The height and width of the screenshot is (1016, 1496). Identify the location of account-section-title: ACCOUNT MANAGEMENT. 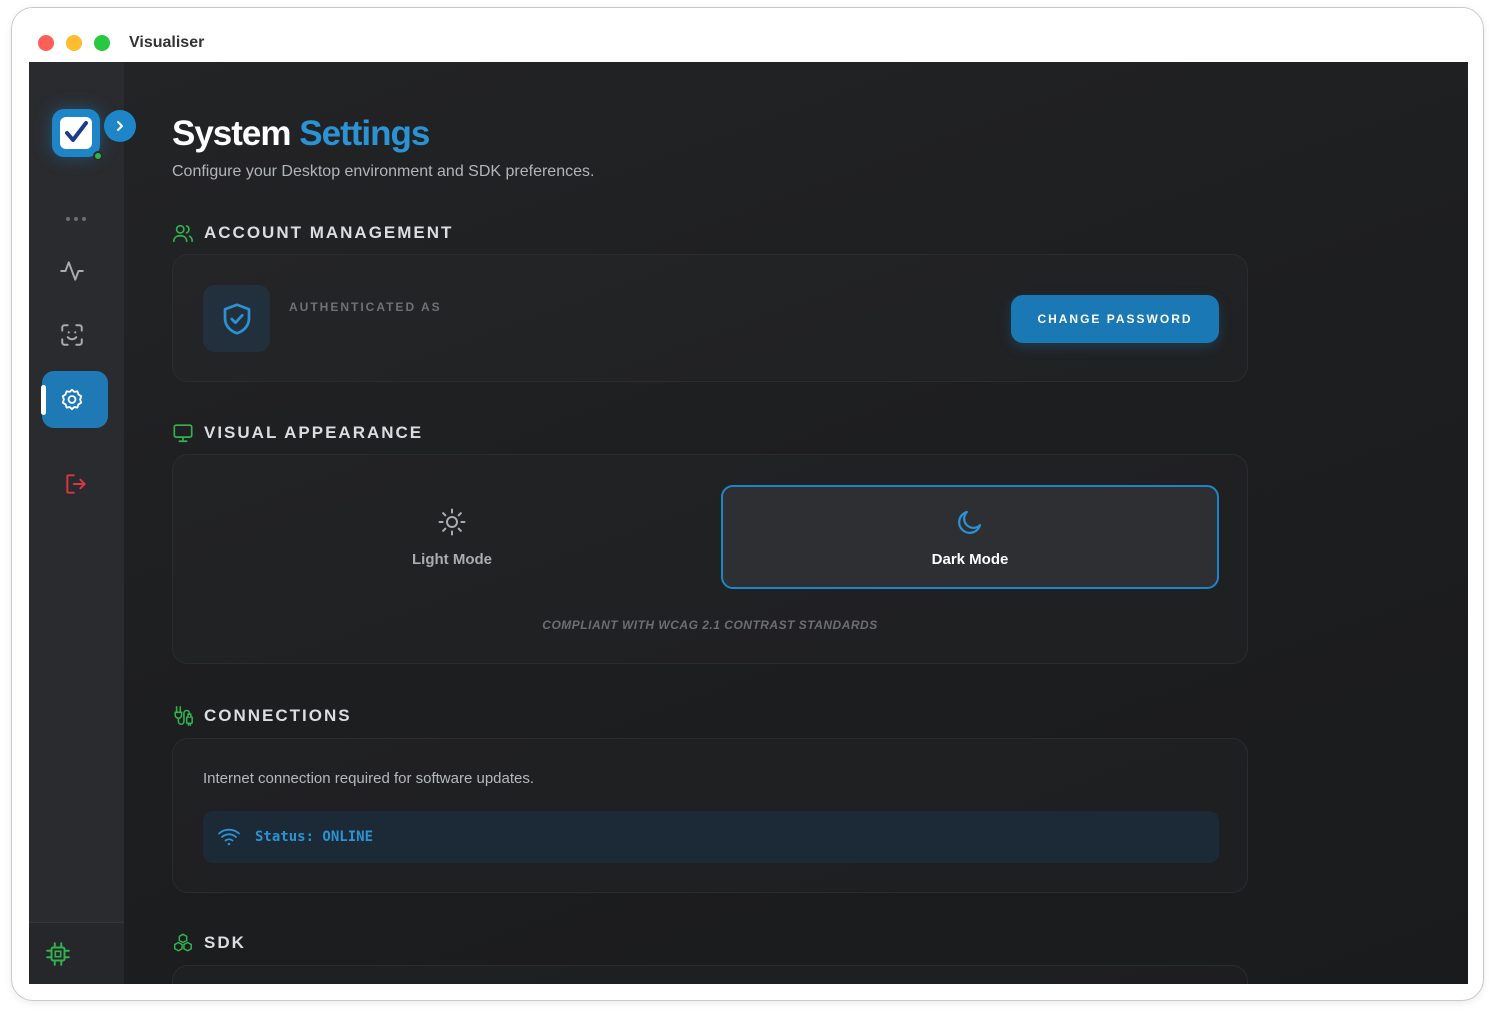
(329, 232).